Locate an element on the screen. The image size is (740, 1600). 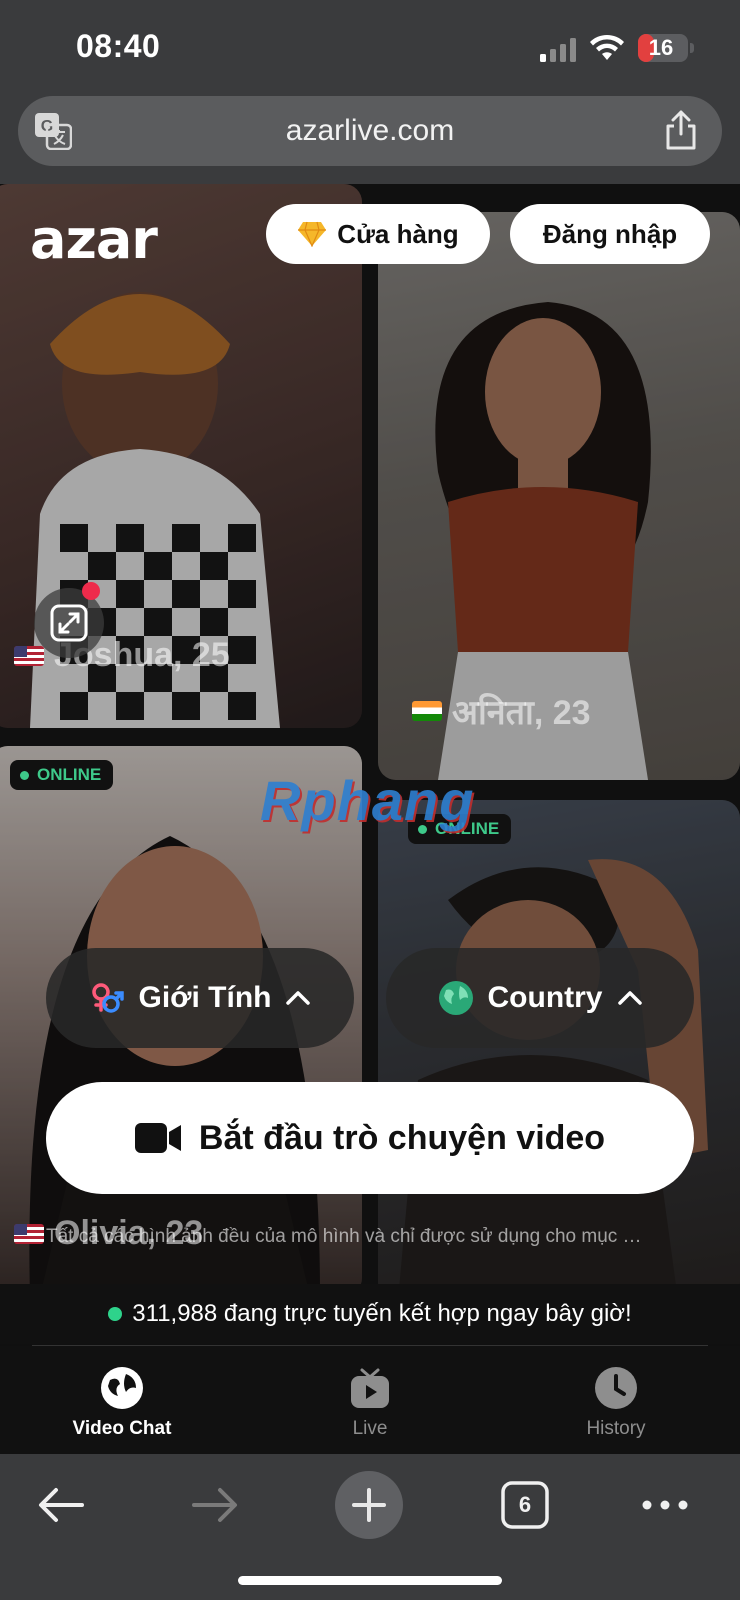
watermark: Rphang is located at coordinates (367, 800).